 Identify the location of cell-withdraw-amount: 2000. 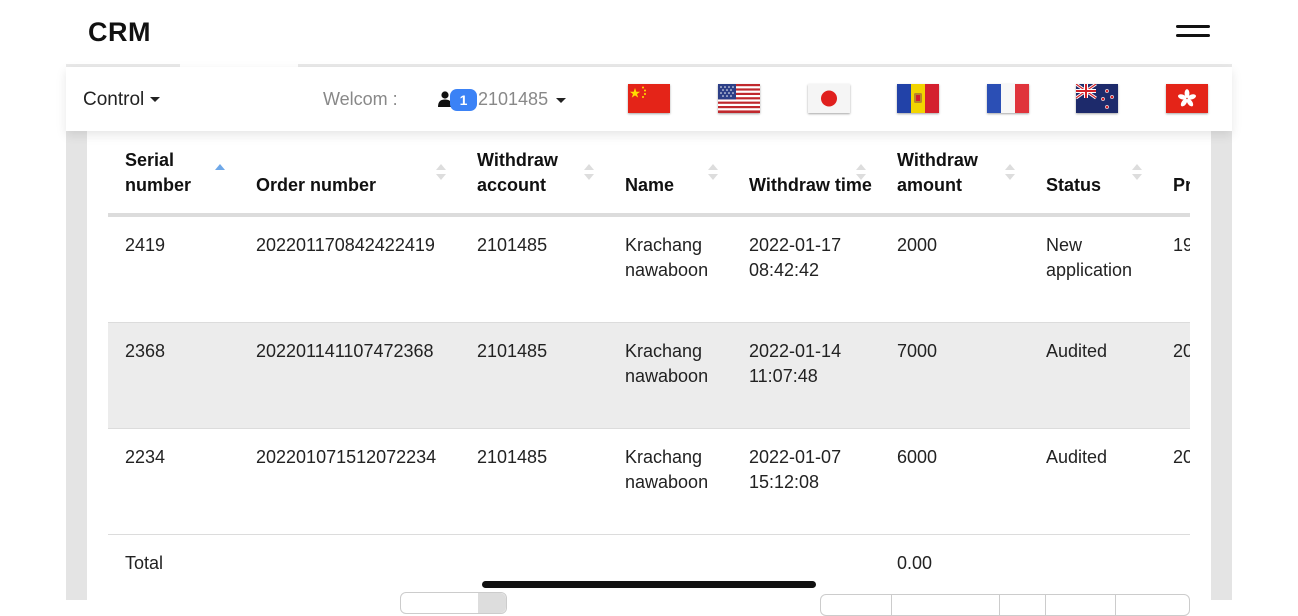
(954, 269).